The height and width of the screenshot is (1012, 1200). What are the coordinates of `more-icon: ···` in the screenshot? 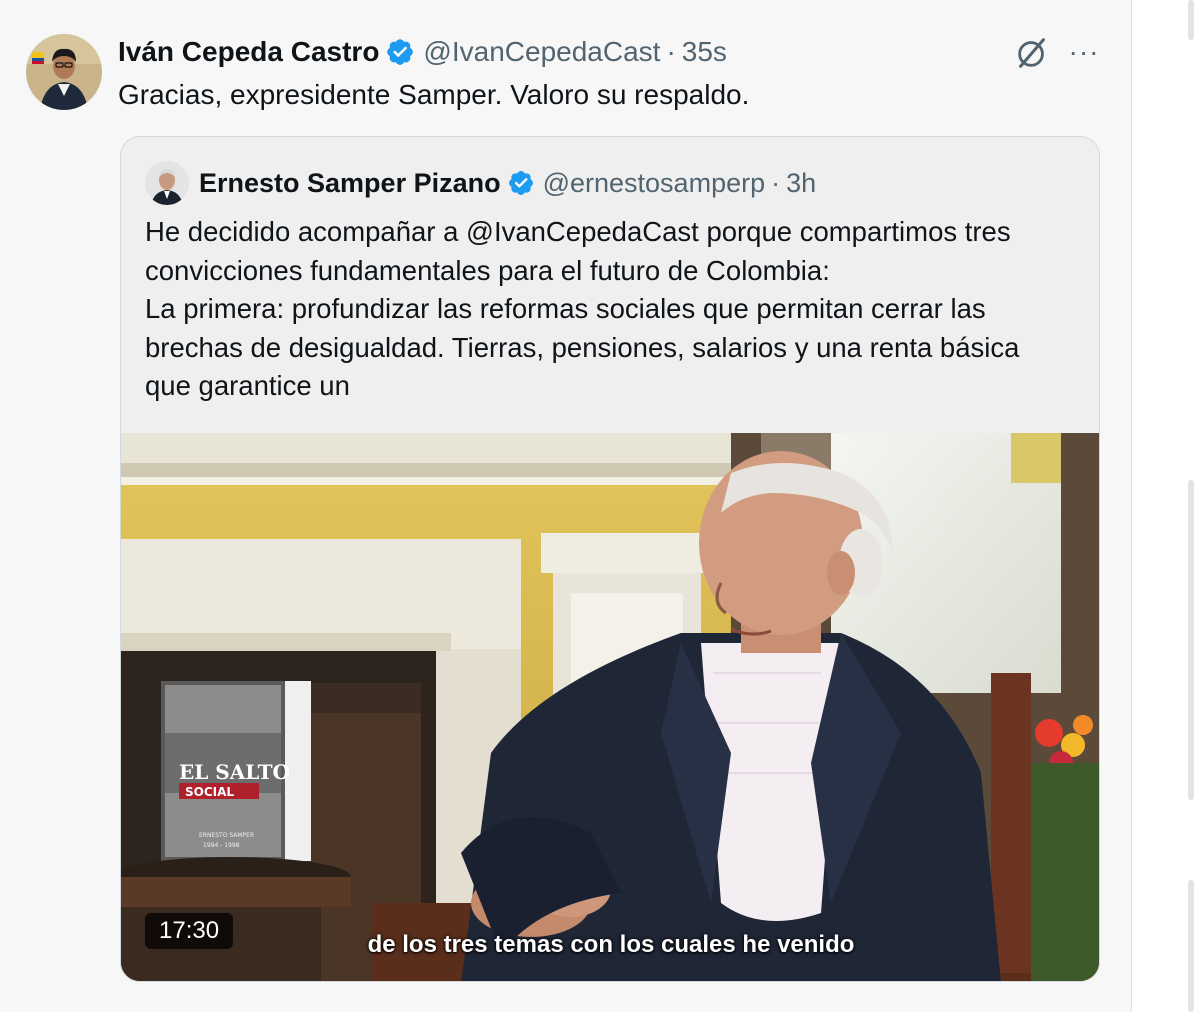 It's located at (1084, 52).